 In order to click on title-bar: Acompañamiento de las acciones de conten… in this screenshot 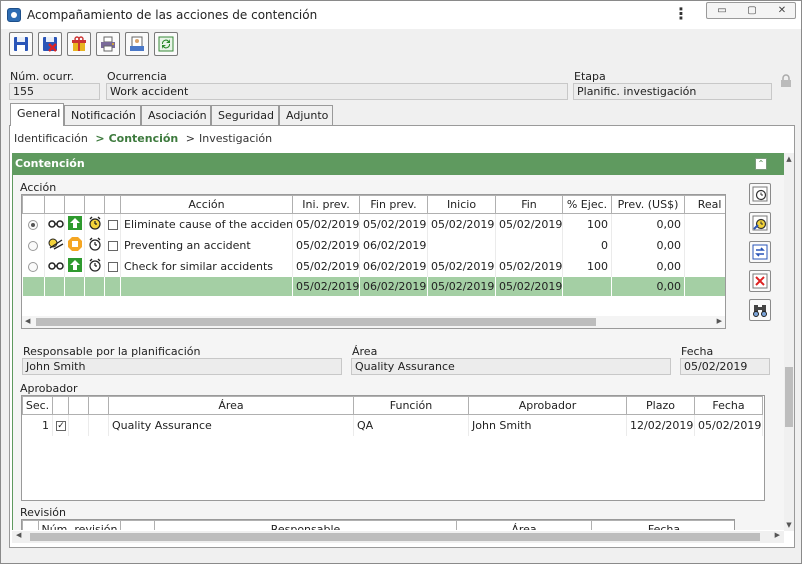, I will do `click(401, 15)`.